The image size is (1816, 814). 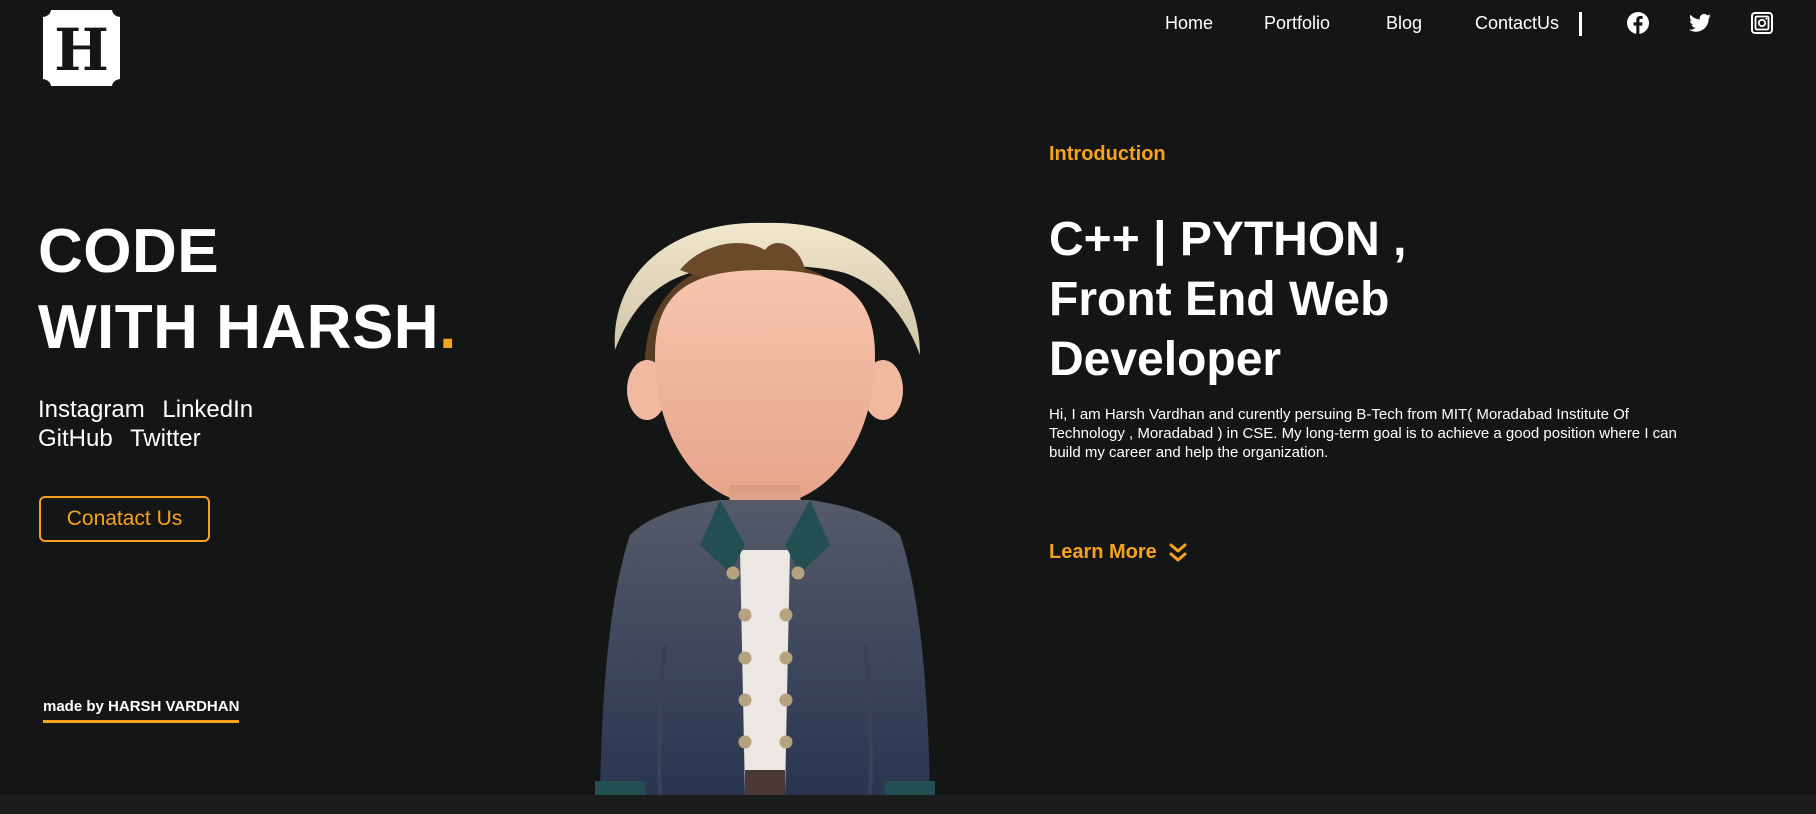 What do you see at coordinates (1638, 23) in the screenshot?
I see `facebook-icon` at bounding box center [1638, 23].